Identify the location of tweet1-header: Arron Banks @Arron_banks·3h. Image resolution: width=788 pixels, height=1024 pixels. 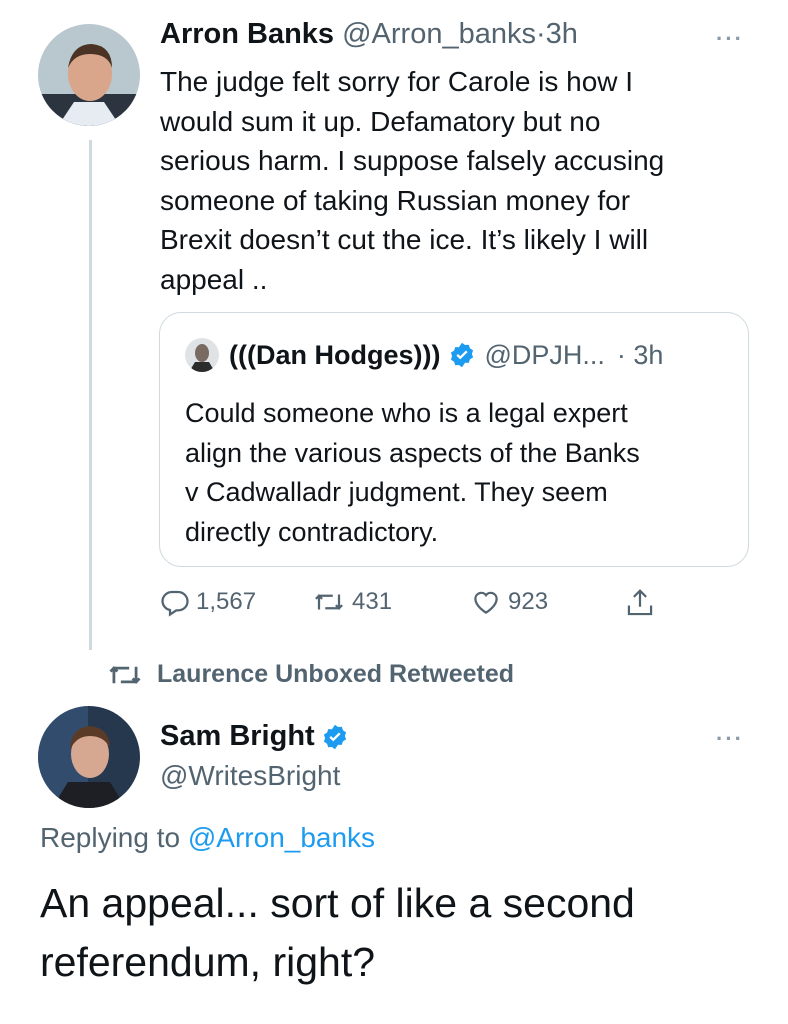
(369, 34).